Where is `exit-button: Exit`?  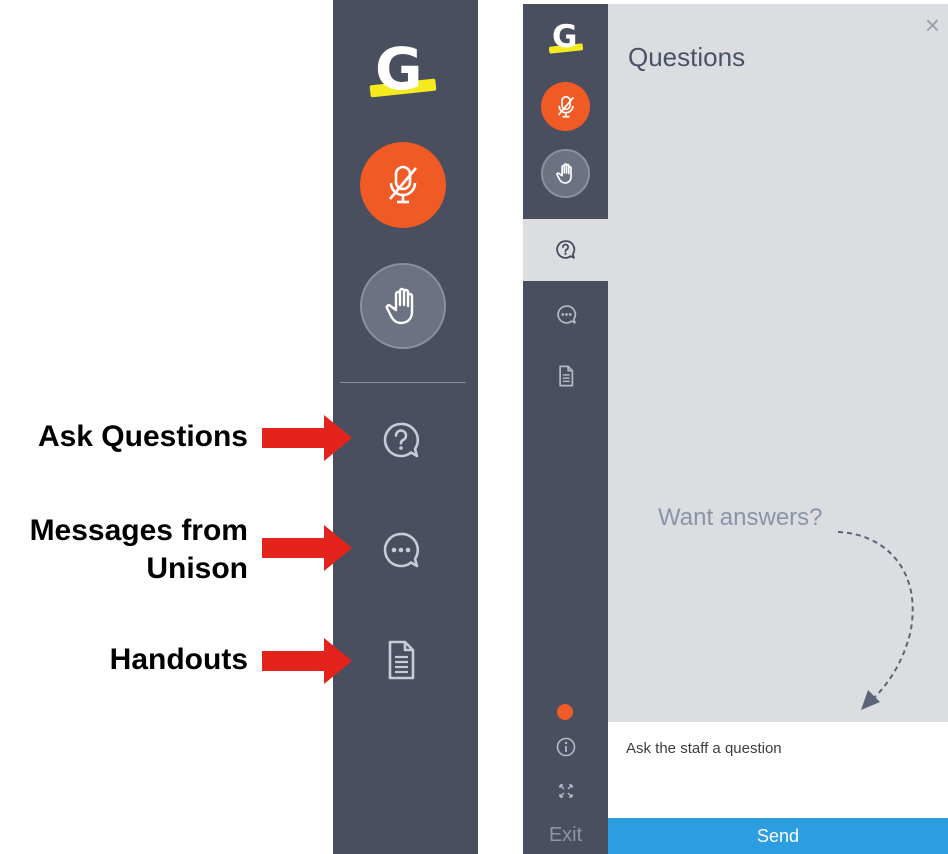
exit-button: Exit is located at coordinates (565, 835).